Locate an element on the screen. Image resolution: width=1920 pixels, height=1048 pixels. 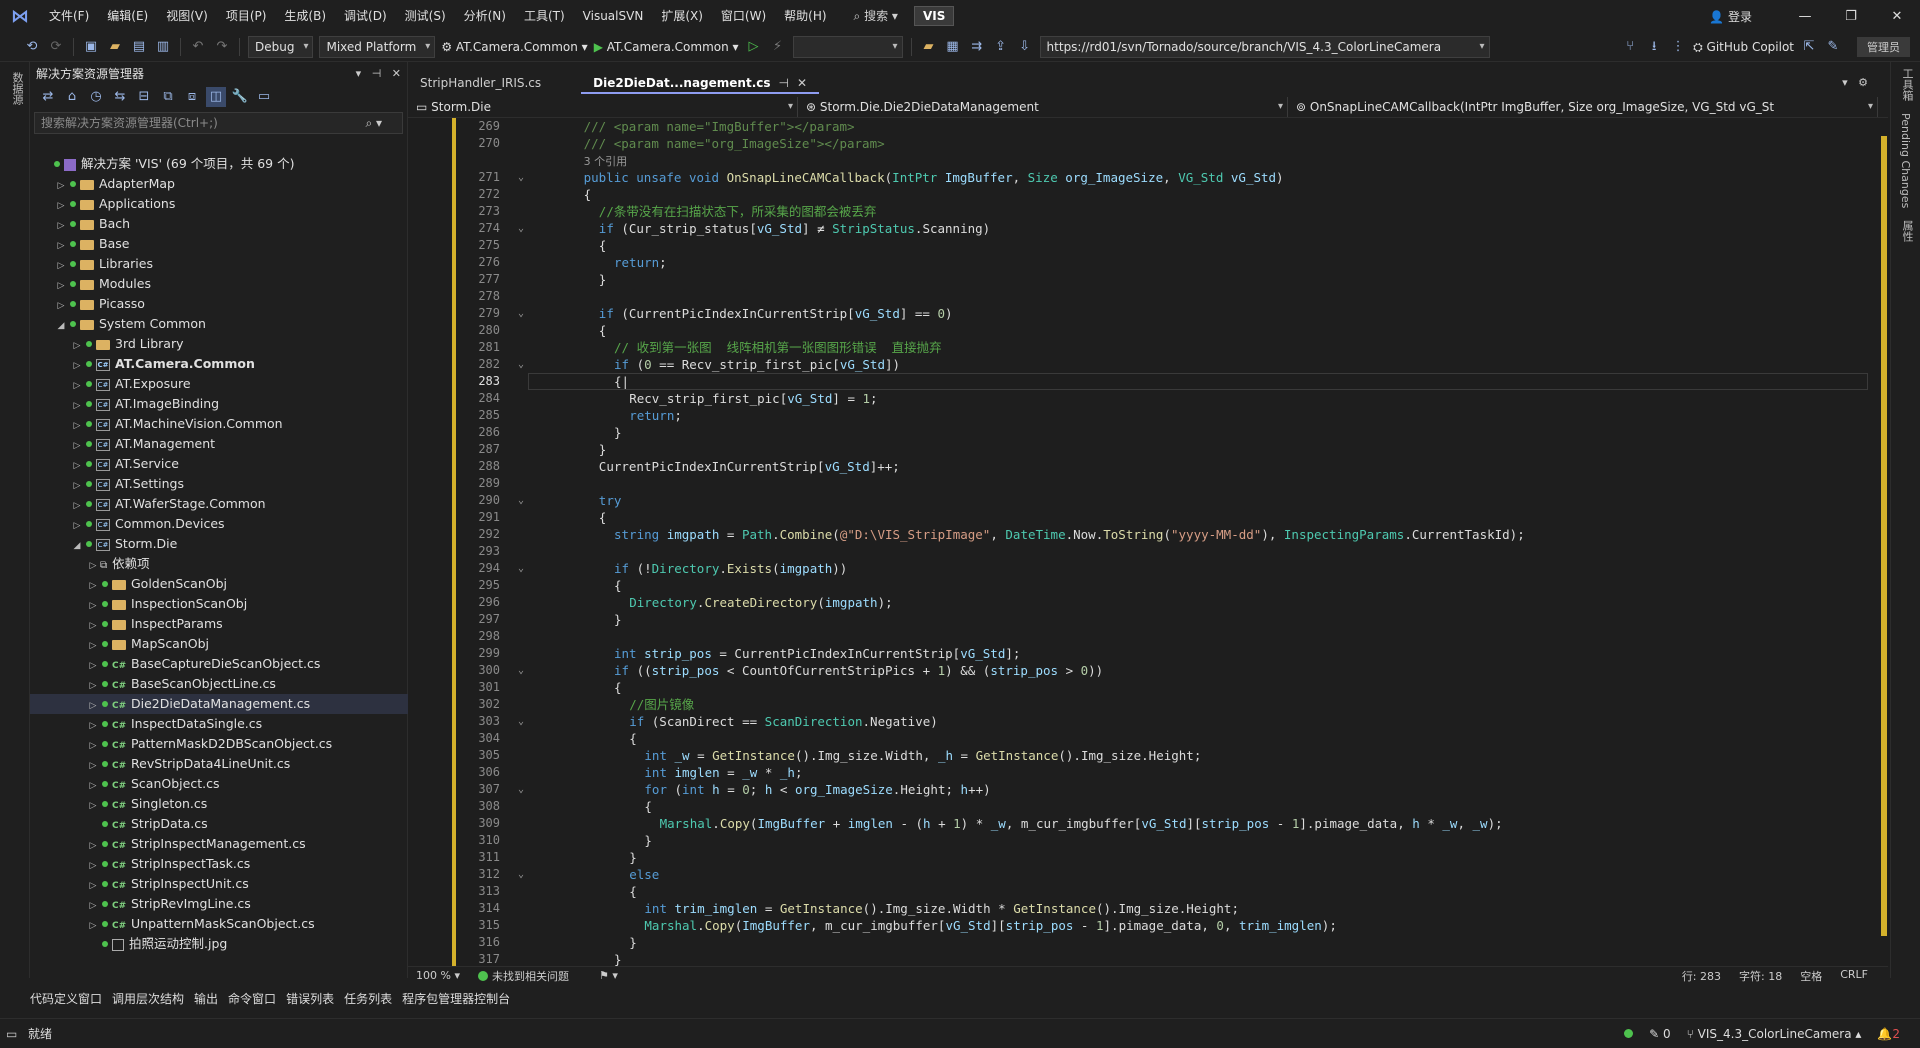
tree-item: ▷ C# AT.WaferStage.Common is located at coordinates (219, 504).